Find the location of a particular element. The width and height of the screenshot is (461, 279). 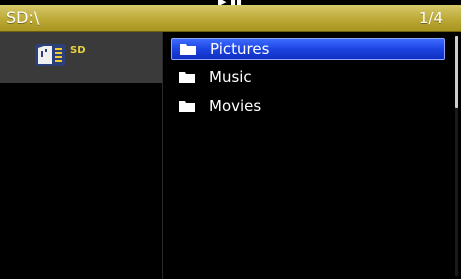

file-item-music: Music is located at coordinates (307, 77).